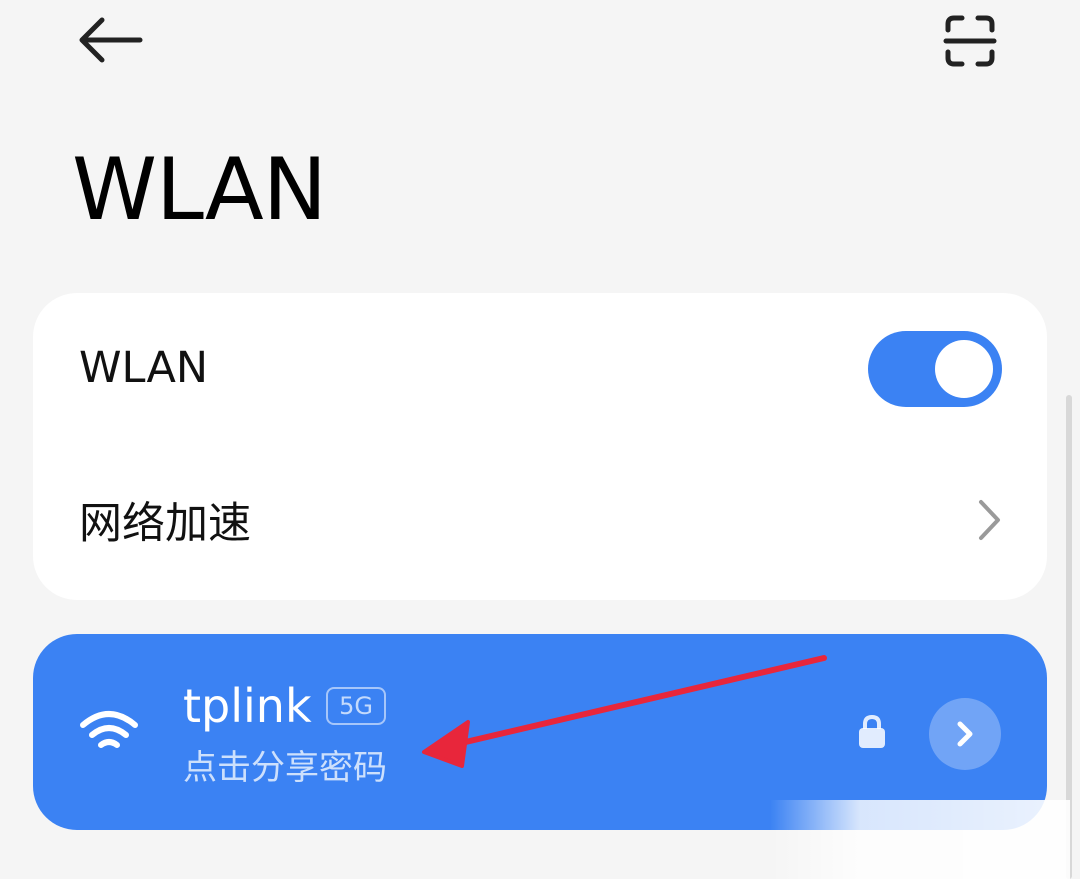 The height and width of the screenshot is (879, 1080). What do you see at coordinates (144, 368) in the screenshot?
I see `wlan-label: WLAN` at bounding box center [144, 368].